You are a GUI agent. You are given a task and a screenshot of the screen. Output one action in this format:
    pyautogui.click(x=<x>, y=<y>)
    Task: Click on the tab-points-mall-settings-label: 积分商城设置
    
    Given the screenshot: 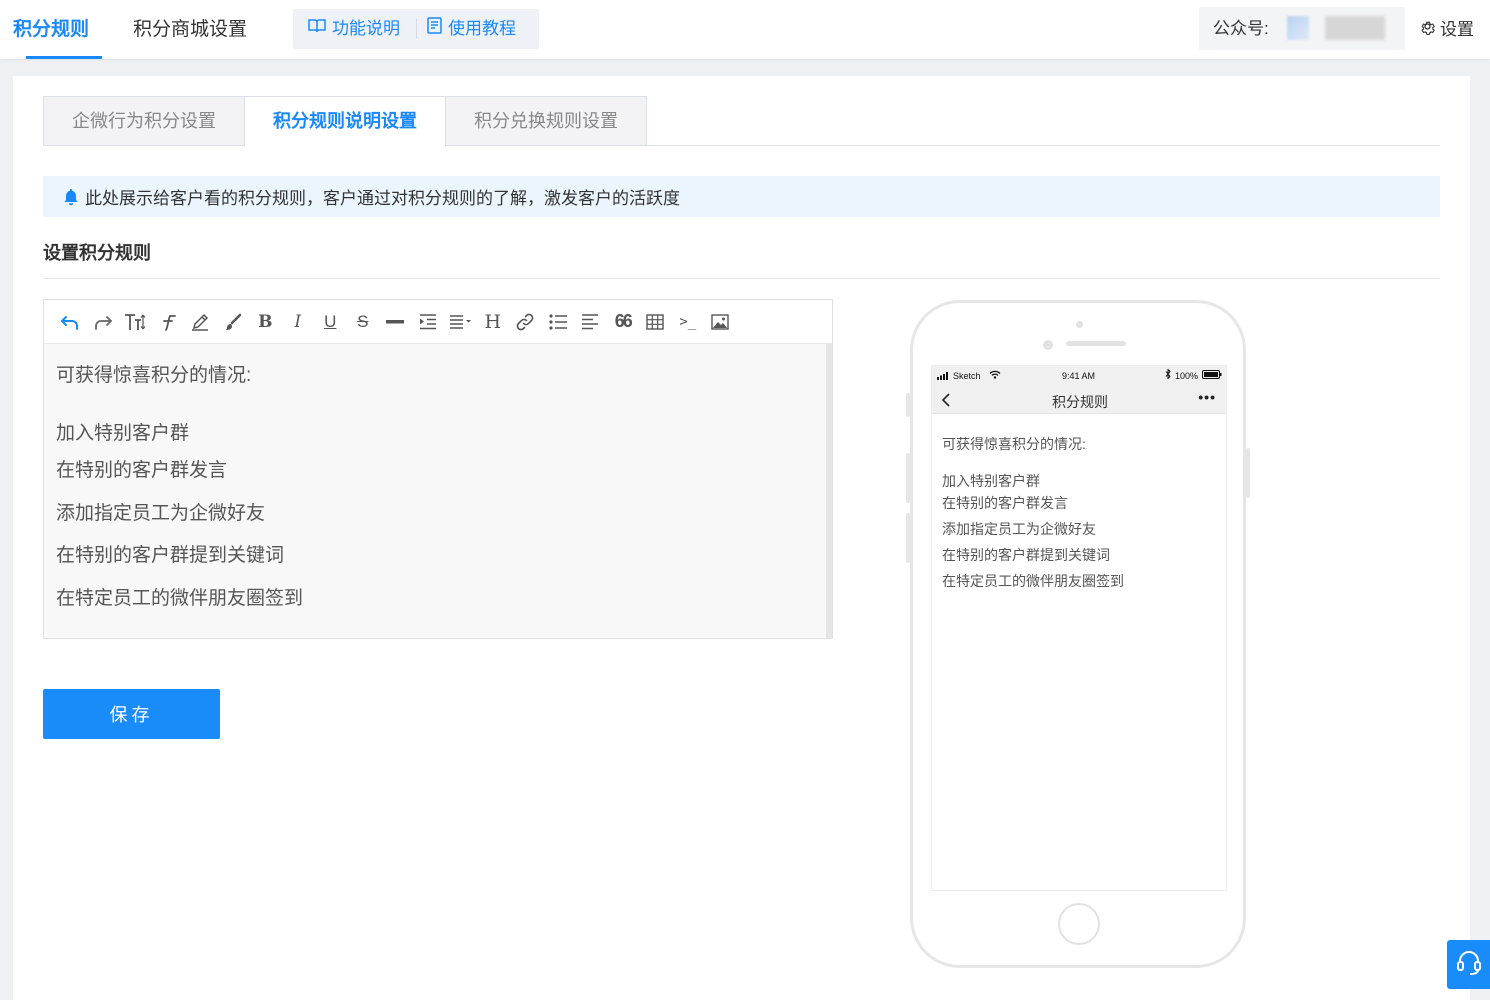 What is the action you would take?
    pyautogui.click(x=190, y=29)
    